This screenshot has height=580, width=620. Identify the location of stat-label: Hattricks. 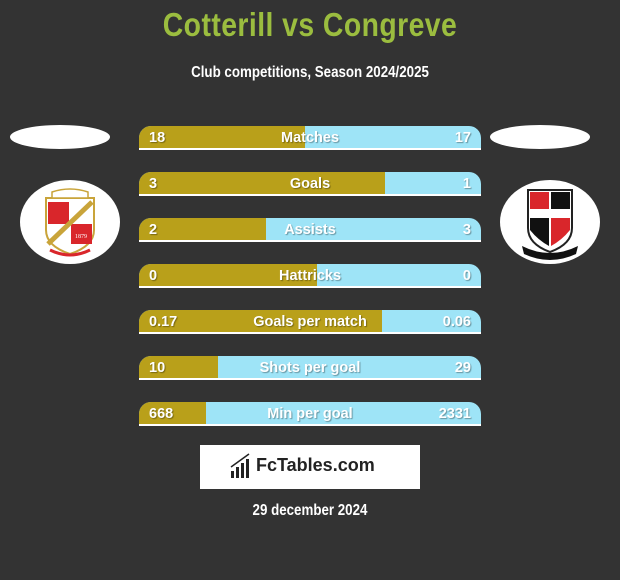
(310, 276).